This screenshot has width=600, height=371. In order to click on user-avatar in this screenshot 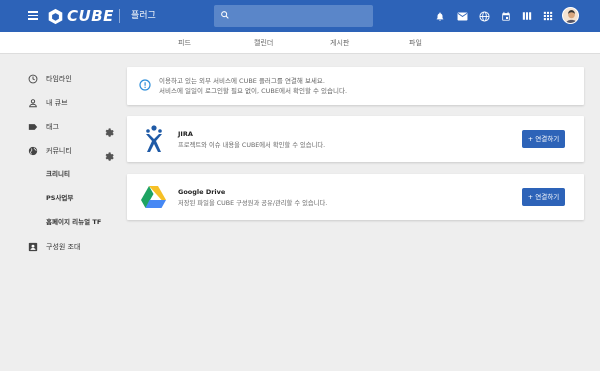, I will do `click(570, 15)`.